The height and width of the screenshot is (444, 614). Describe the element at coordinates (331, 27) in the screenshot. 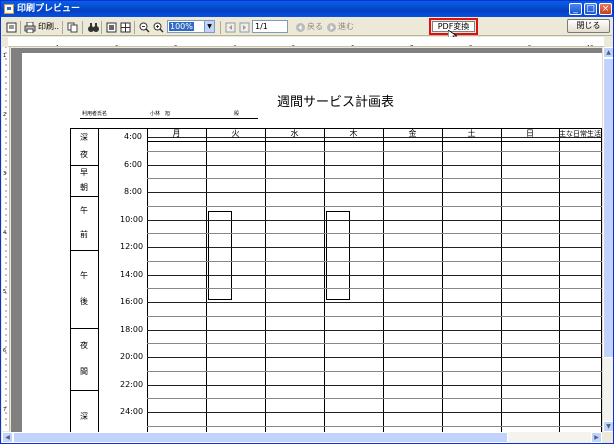

I see `forward-circle-icon` at that location.